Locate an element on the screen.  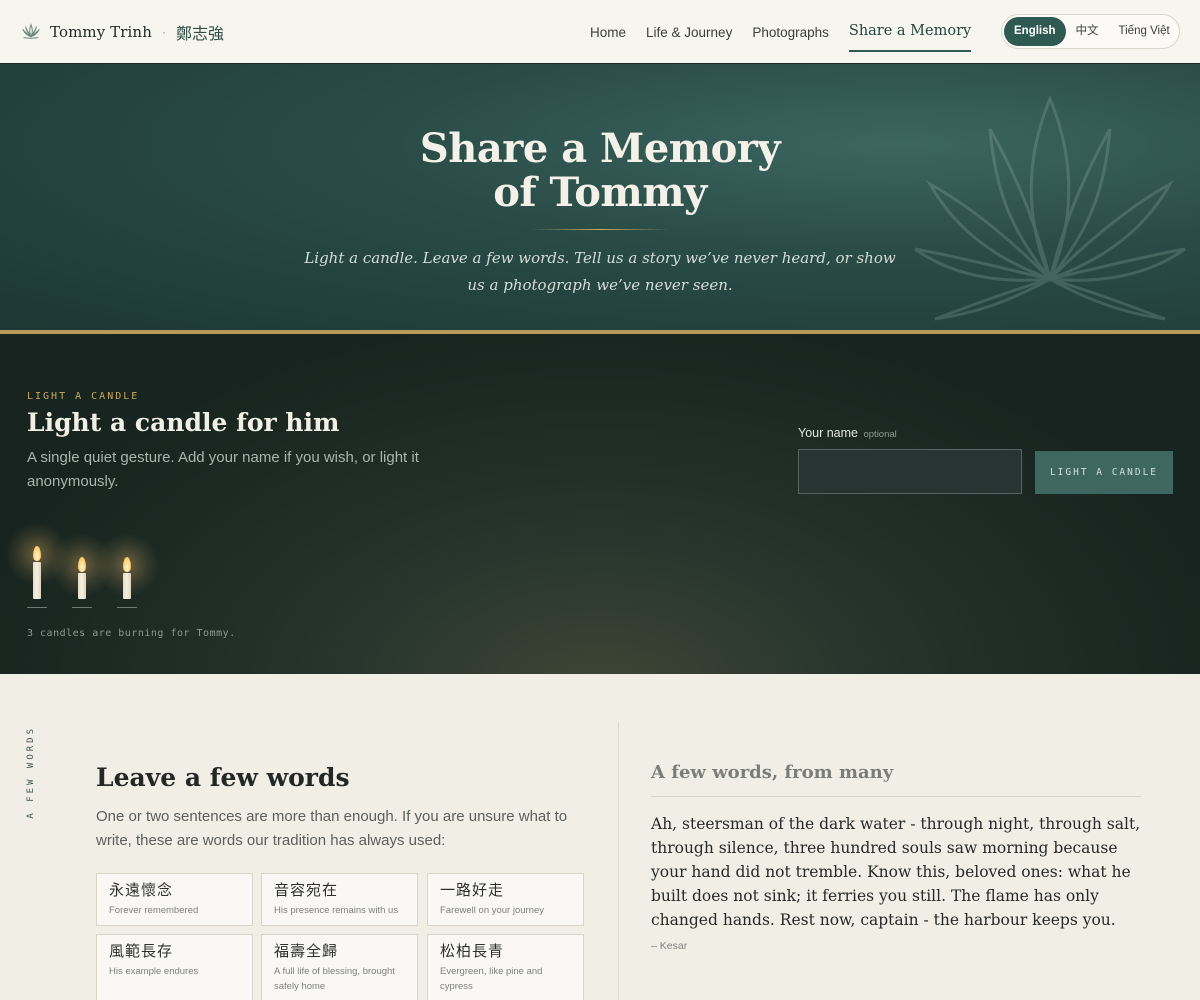
nav-life-journey: Life & Journey is located at coordinates (689, 32).